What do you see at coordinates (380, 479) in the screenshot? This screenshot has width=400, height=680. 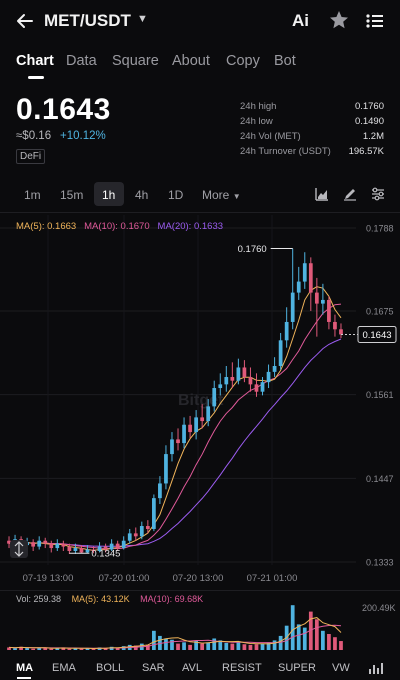 I see `price-axis-label: 0.1447` at bounding box center [380, 479].